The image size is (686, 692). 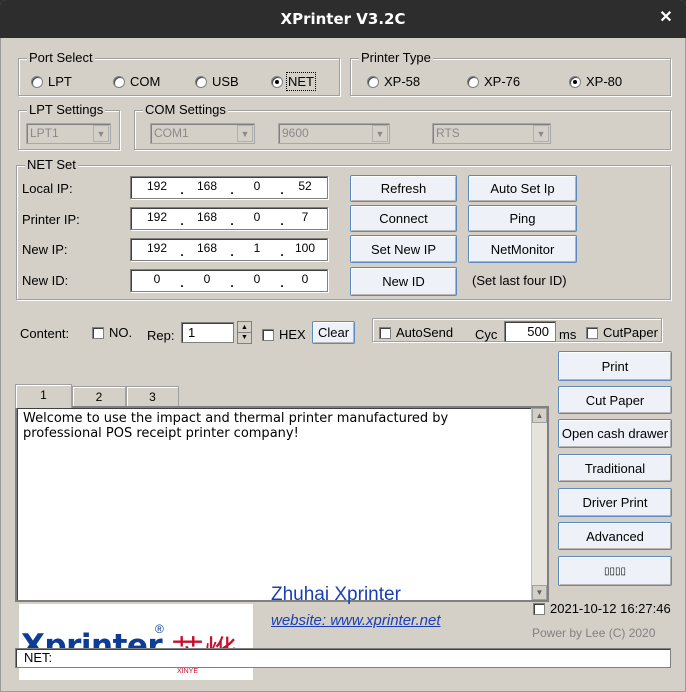 I want to click on language-button: ▯▯▯▯, so click(x=615, y=571).